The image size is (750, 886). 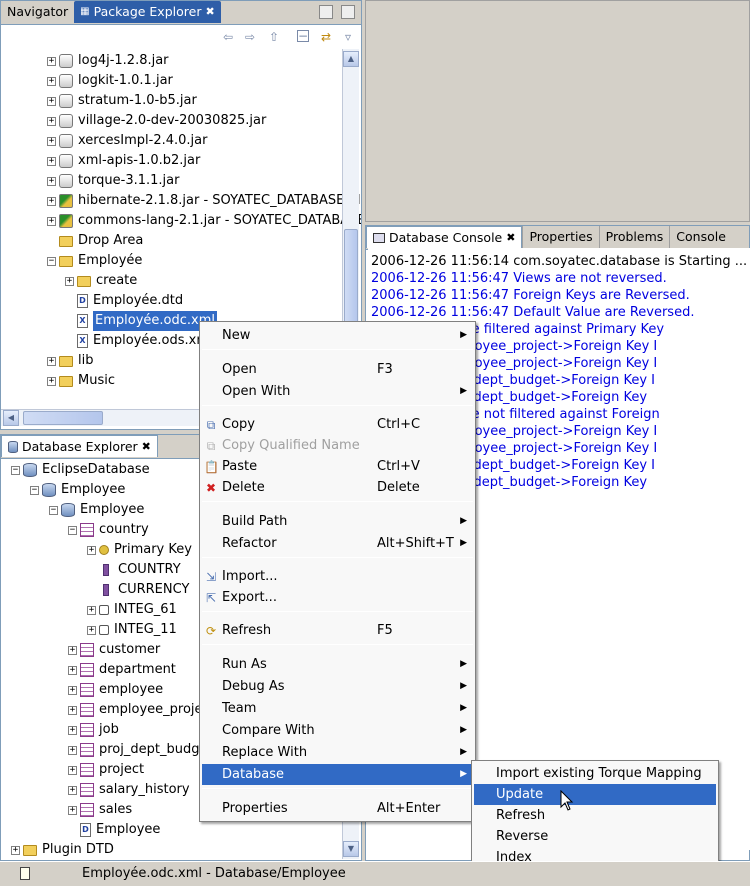 I want to click on tab-problems: Problems, so click(x=634, y=237).